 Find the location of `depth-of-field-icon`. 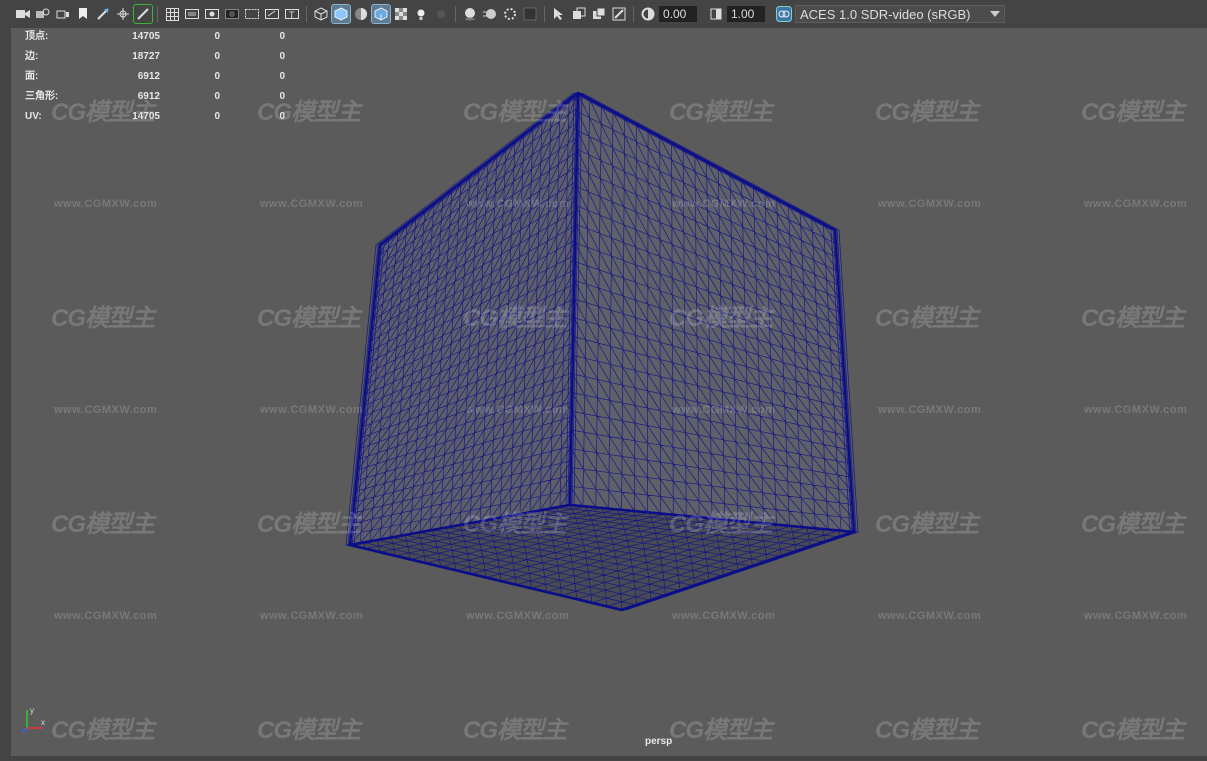

depth-of-field-icon is located at coordinates (530, 14).